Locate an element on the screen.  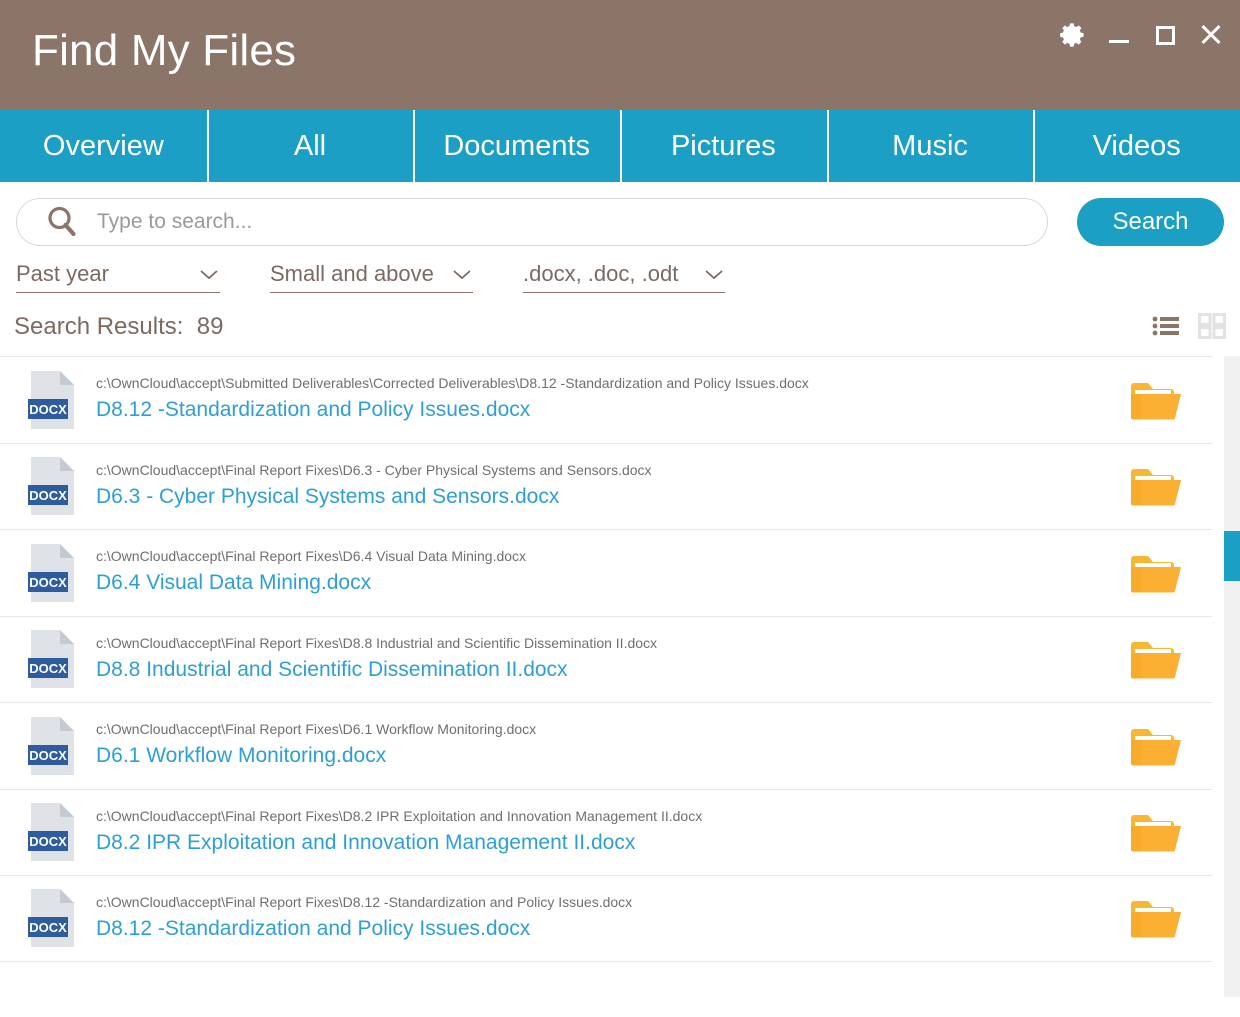
results-count: Search Results: 89 is located at coordinates (118, 327).